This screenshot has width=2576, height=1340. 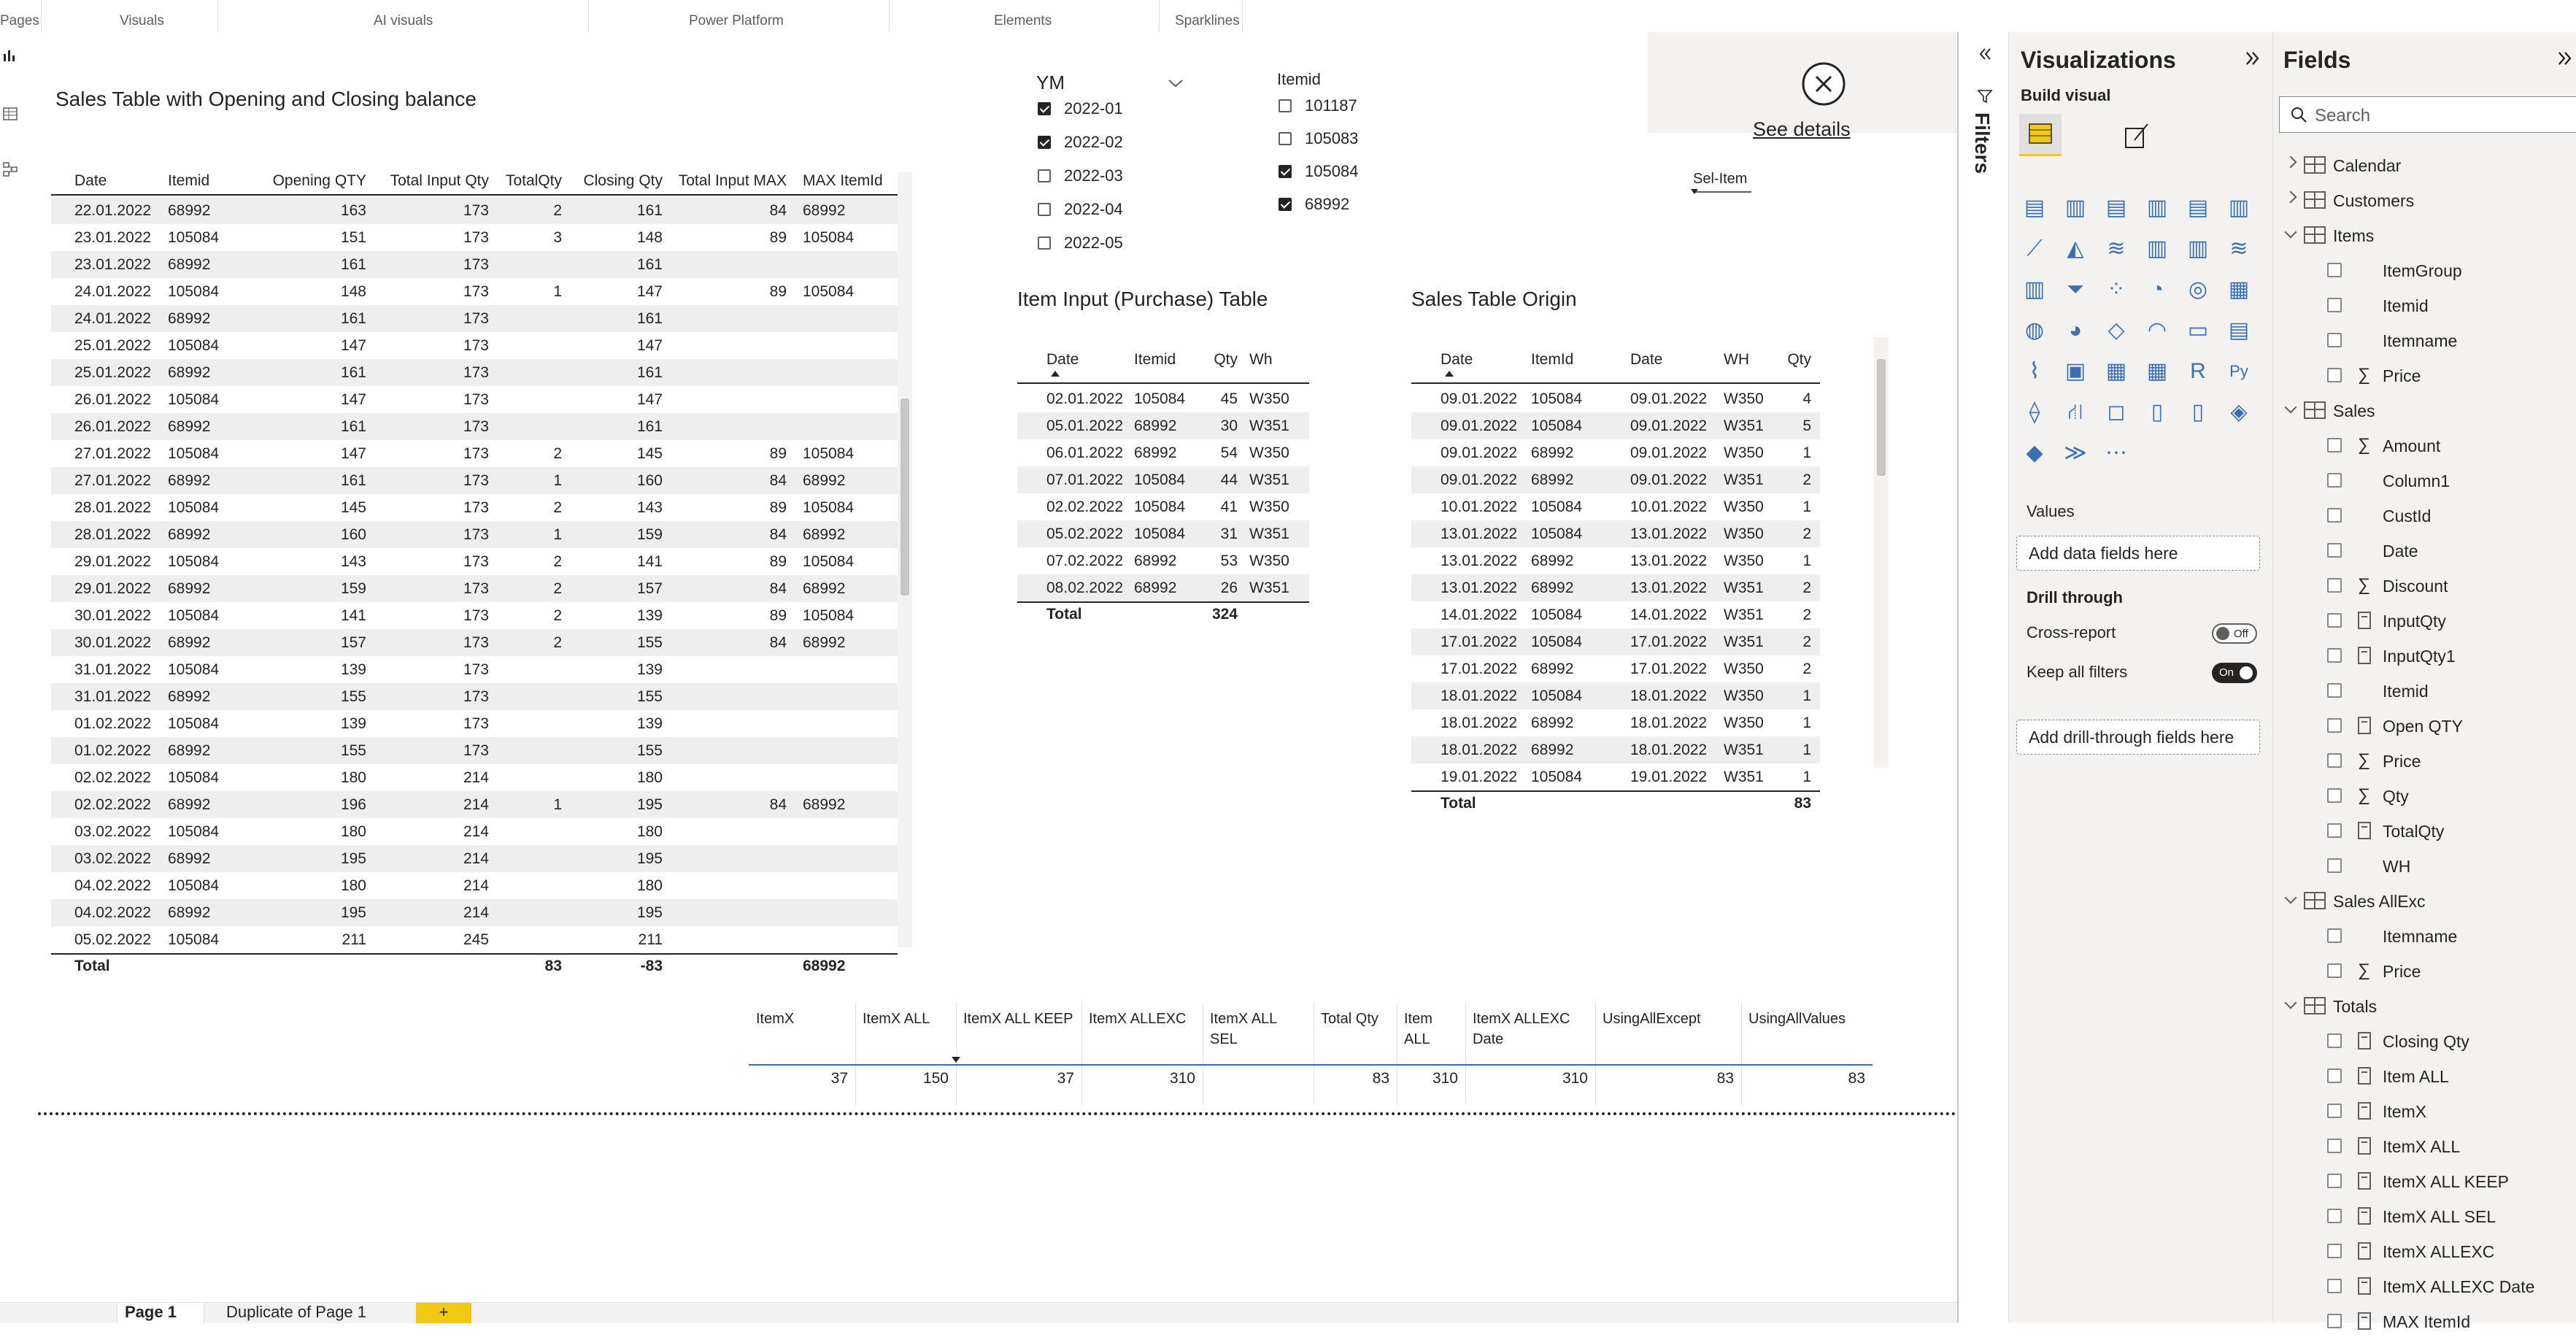 I want to click on field-row: ItemX ALL, so click(x=2424, y=1147).